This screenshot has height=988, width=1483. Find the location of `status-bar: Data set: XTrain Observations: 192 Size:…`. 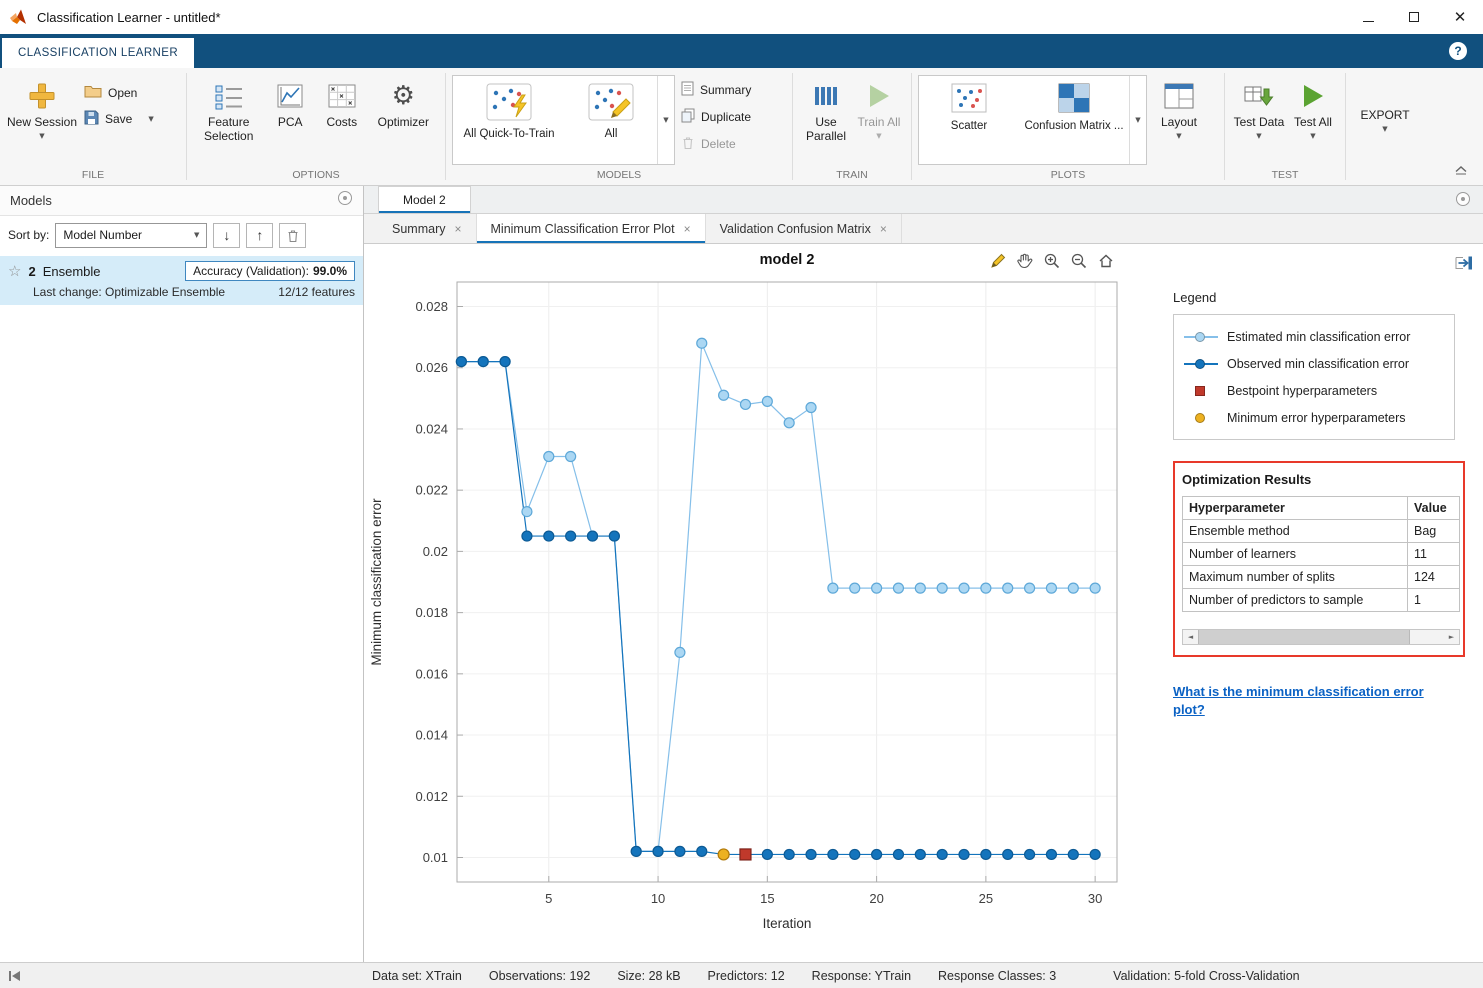

status-bar: Data set: XTrain Observations: 192 Size:… is located at coordinates (741, 975).